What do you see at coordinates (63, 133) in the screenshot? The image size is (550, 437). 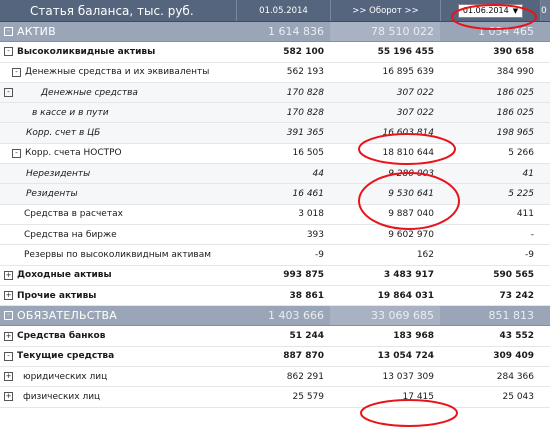 I see `row-label: Корр. счет в ЦБ` at bounding box center [63, 133].